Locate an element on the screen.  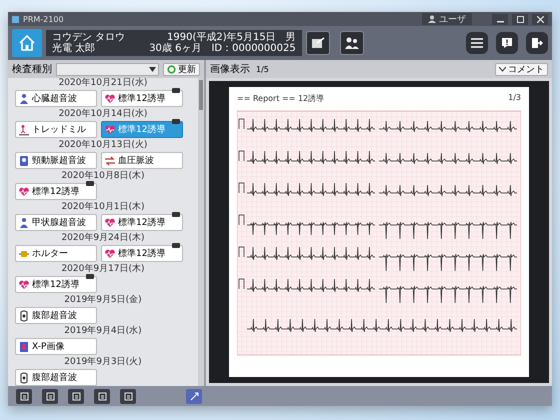
exam-tile: 心臓超音波 is located at coordinates (56, 98).